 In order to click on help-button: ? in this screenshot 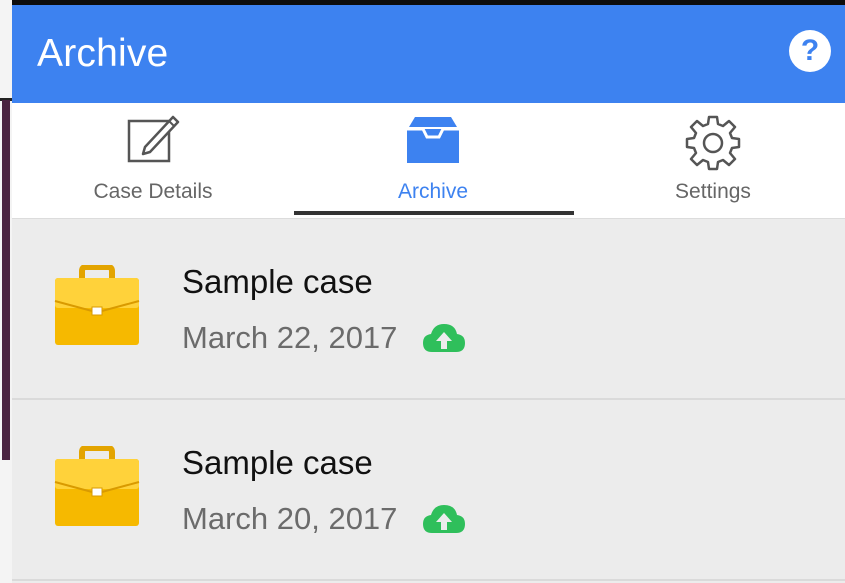, I will do `click(810, 51)`.